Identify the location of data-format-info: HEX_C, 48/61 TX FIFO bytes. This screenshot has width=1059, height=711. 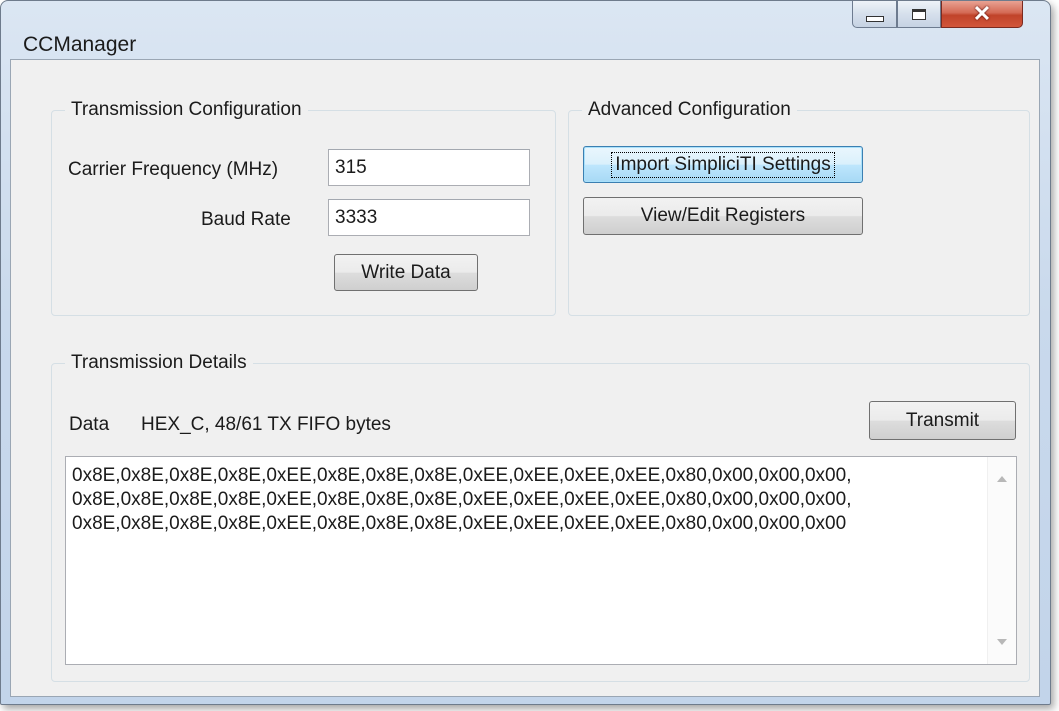
(266, 424).